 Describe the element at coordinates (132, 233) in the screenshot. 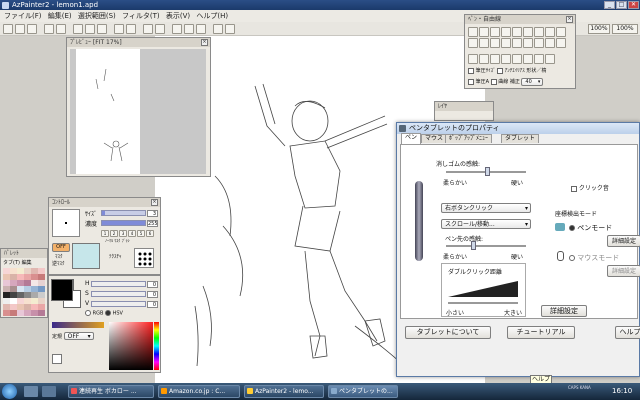

I see `preset-4-button: 4` at that location.